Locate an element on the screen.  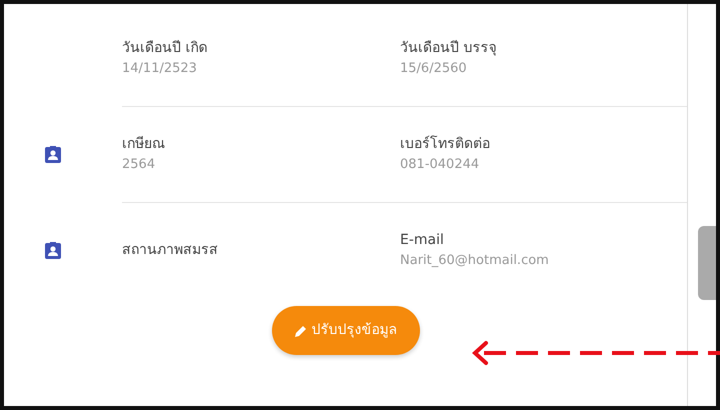
field-label: วันเดือนปี เกิด is located at coordinates (165, 48).